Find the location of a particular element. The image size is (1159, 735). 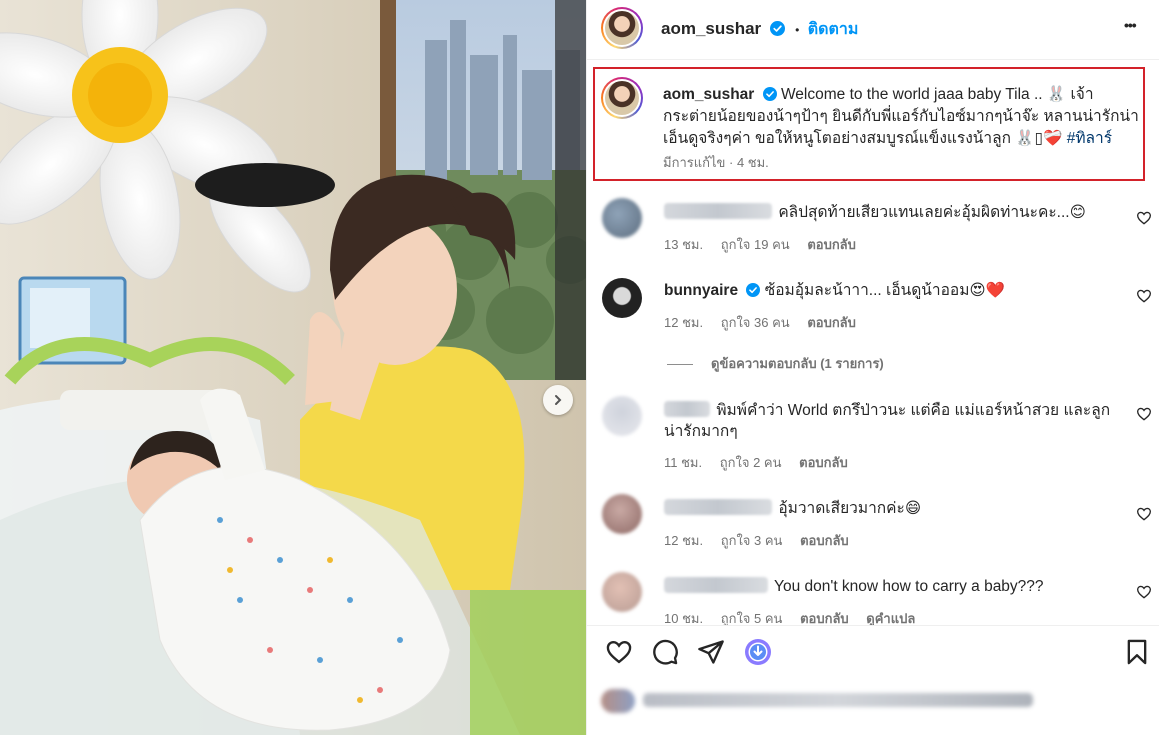

translate-button: ดูคำแปล is located at coordinates (890, 618).